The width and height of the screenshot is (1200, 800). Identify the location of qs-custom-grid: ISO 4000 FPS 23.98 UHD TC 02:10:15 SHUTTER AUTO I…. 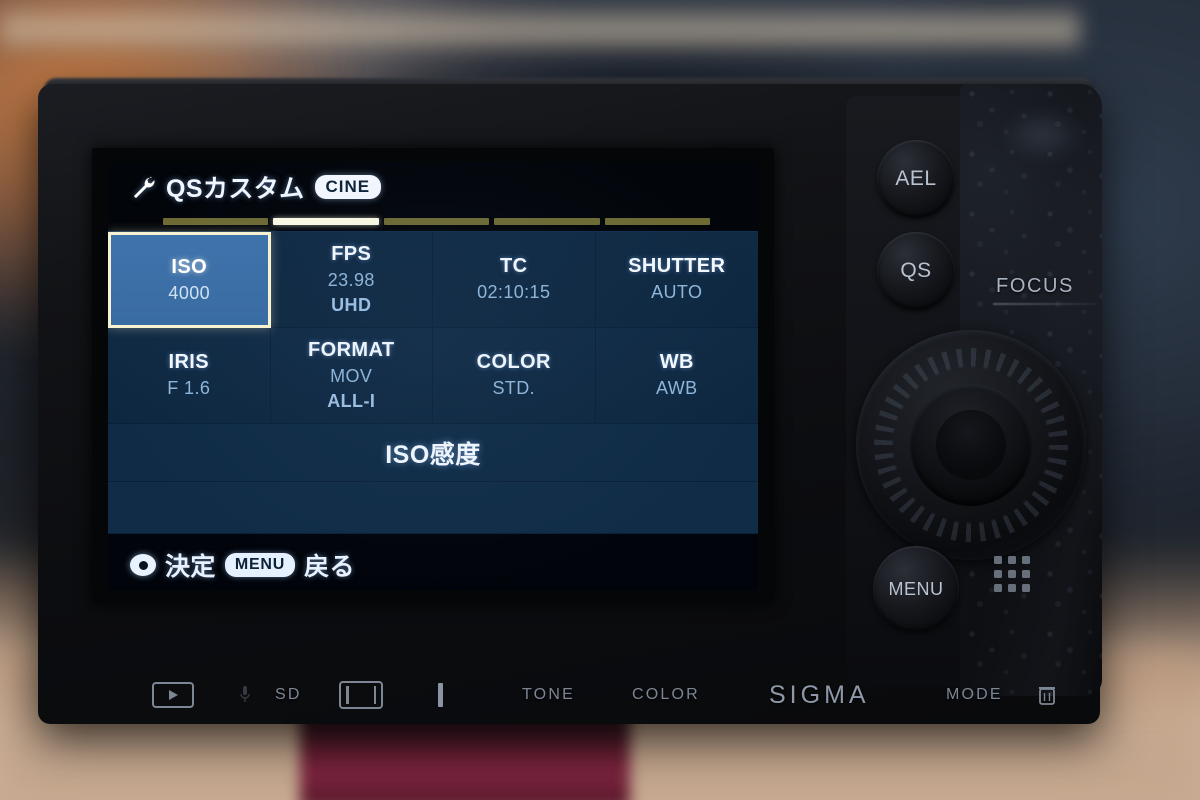
(433, 327).